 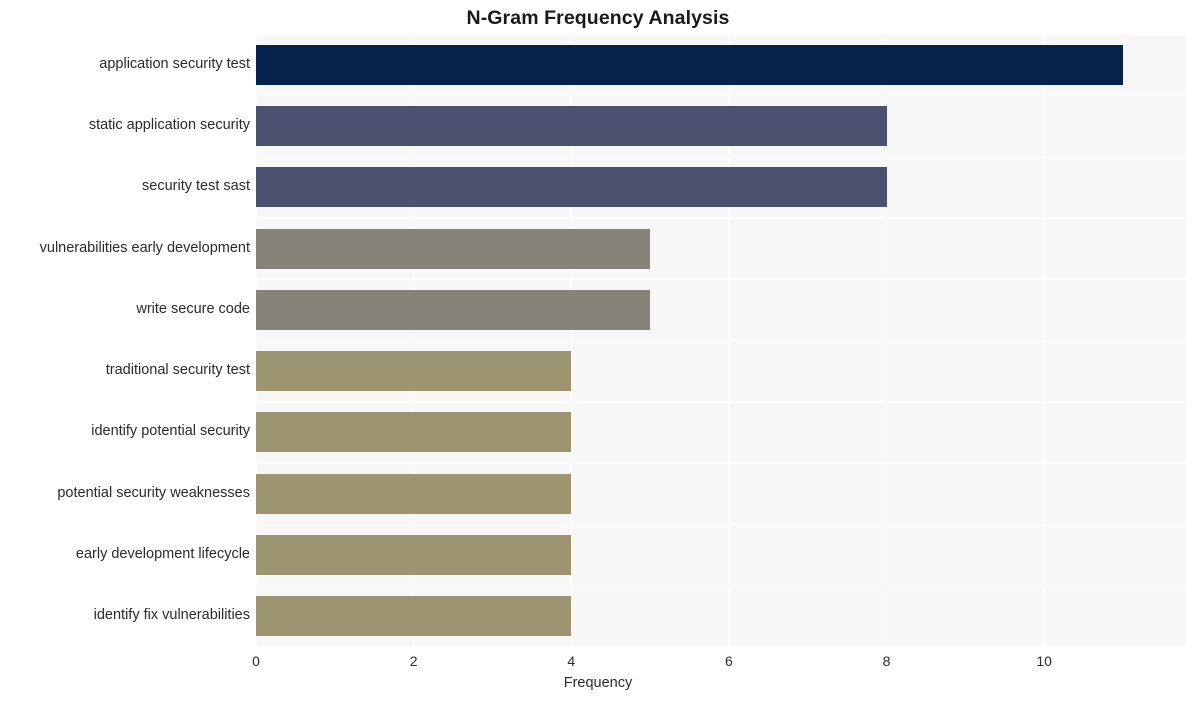 What do you see at coordinates (193, 308) in the screenshot?
I see `y-axis-tick-label: write secure code` at bounding box center [193, 308].